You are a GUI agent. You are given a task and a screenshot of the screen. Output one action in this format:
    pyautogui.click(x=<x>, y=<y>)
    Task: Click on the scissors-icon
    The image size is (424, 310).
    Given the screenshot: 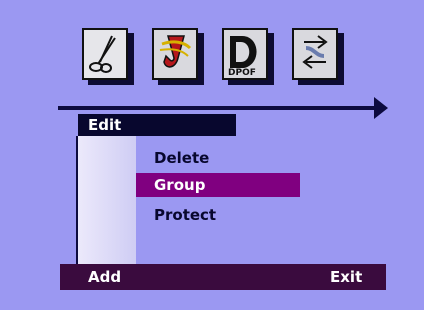 What is the action you would take?
    pyautogui.click(x=105, y=54)
    